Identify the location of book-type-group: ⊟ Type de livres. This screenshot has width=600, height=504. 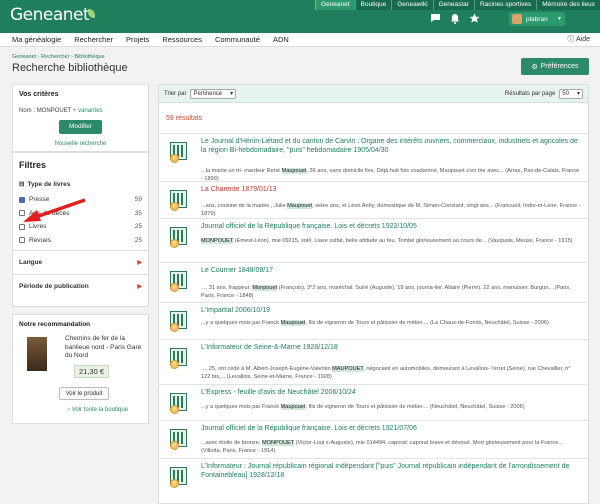
(80, 184).